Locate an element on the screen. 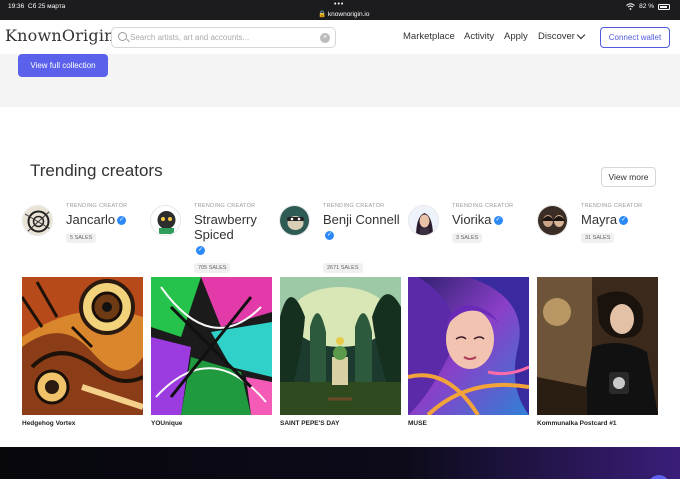 This screenshot has height=479, width=680. sales-badge: 3 SALES is located at coordinates (467, 238).